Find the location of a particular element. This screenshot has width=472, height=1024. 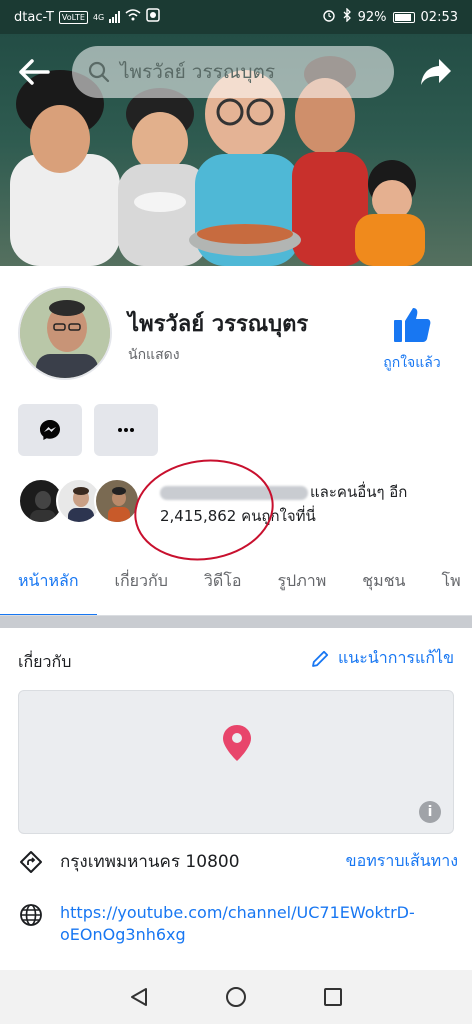

alarm-icon is located at coordinates (329, 17).